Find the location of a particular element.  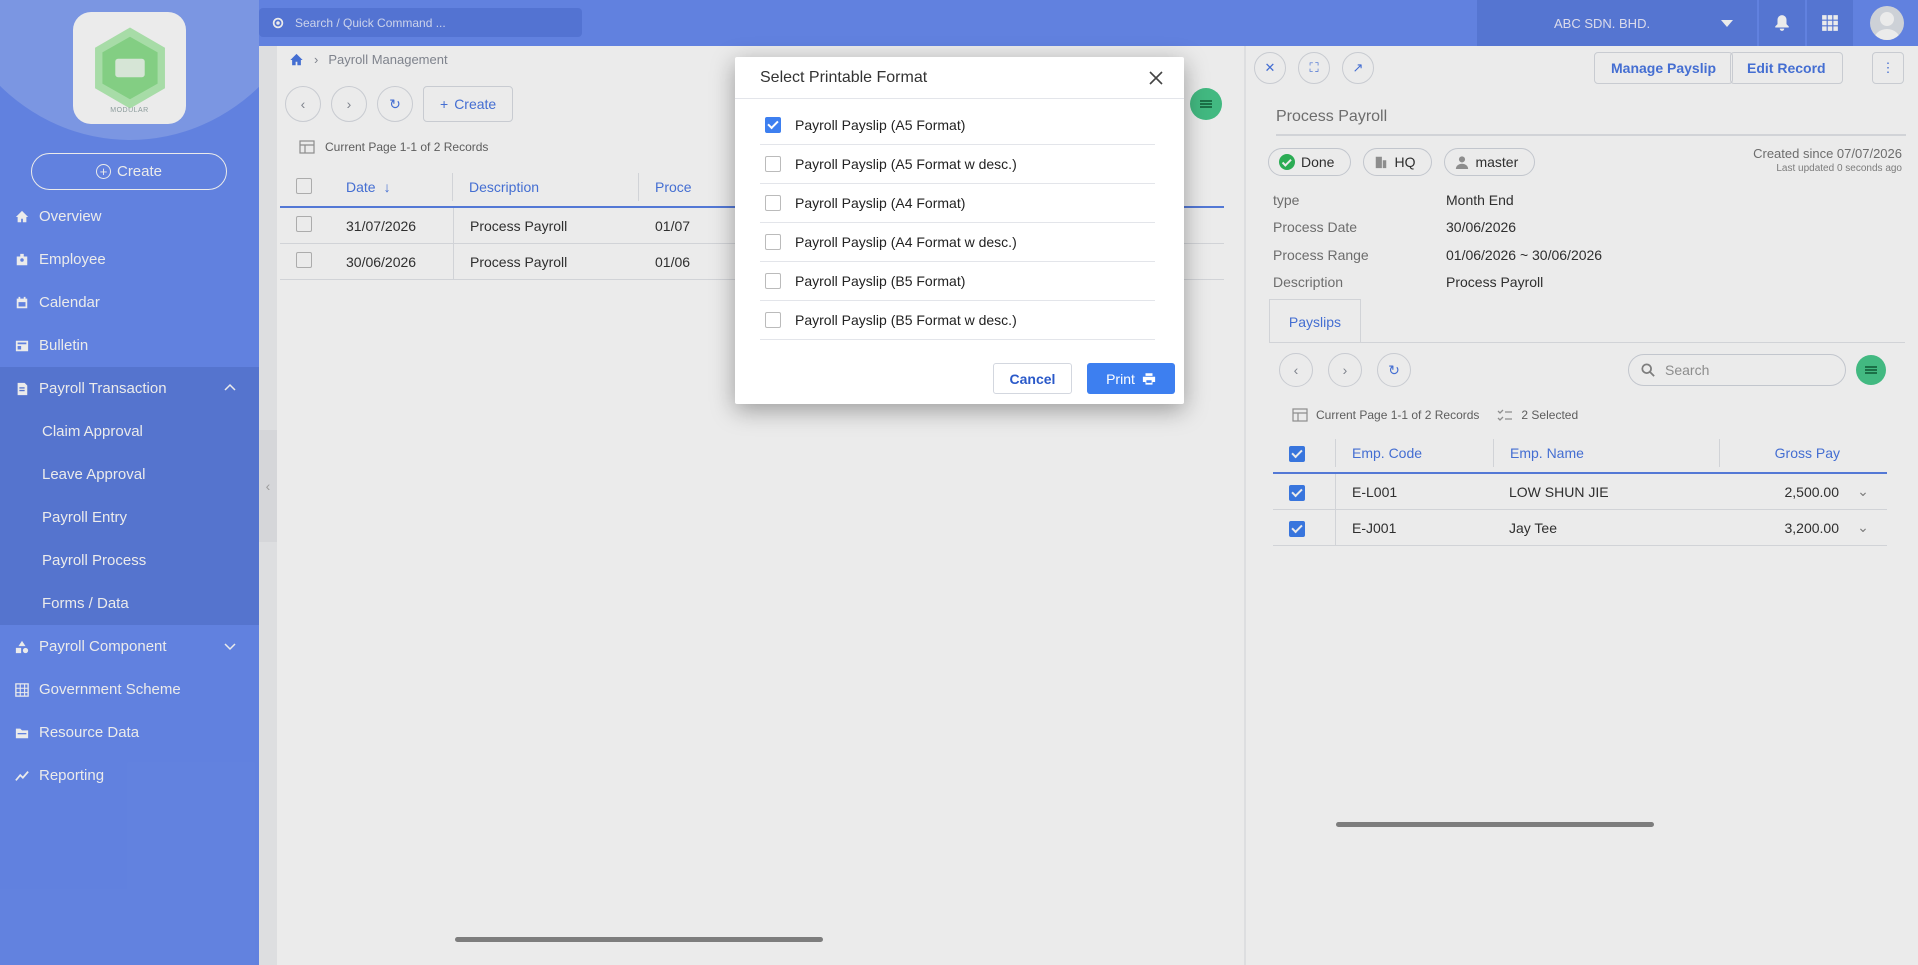

format-option-label: Payroll Payslip (A5 Format w desc.) is located at coordinates (906, 164).